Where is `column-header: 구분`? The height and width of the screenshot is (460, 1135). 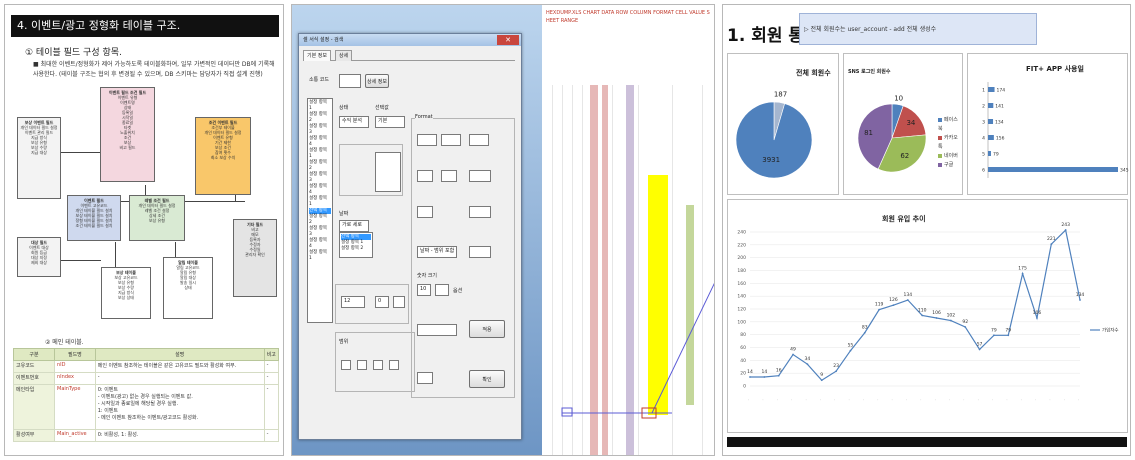
column-header: 구분 is located at coordinates (34, 354).